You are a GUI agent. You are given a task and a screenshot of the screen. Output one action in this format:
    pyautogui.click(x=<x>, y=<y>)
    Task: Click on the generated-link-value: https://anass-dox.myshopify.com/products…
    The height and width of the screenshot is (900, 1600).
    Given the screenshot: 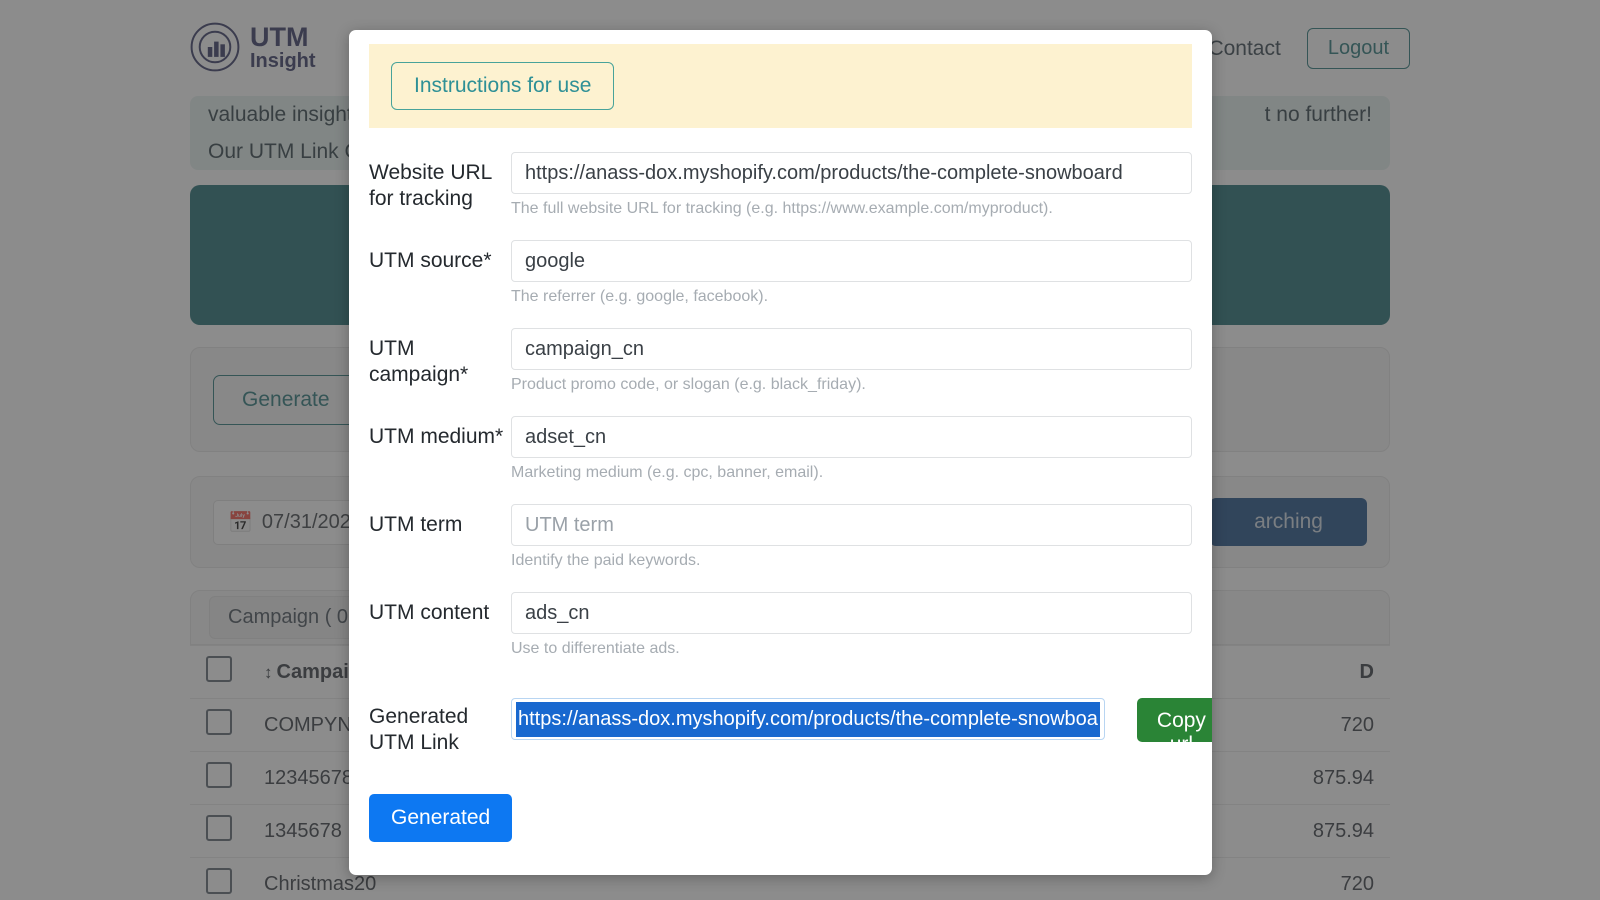 What is the action you would take?
    pyautogui.click(x=808, y=719)
    